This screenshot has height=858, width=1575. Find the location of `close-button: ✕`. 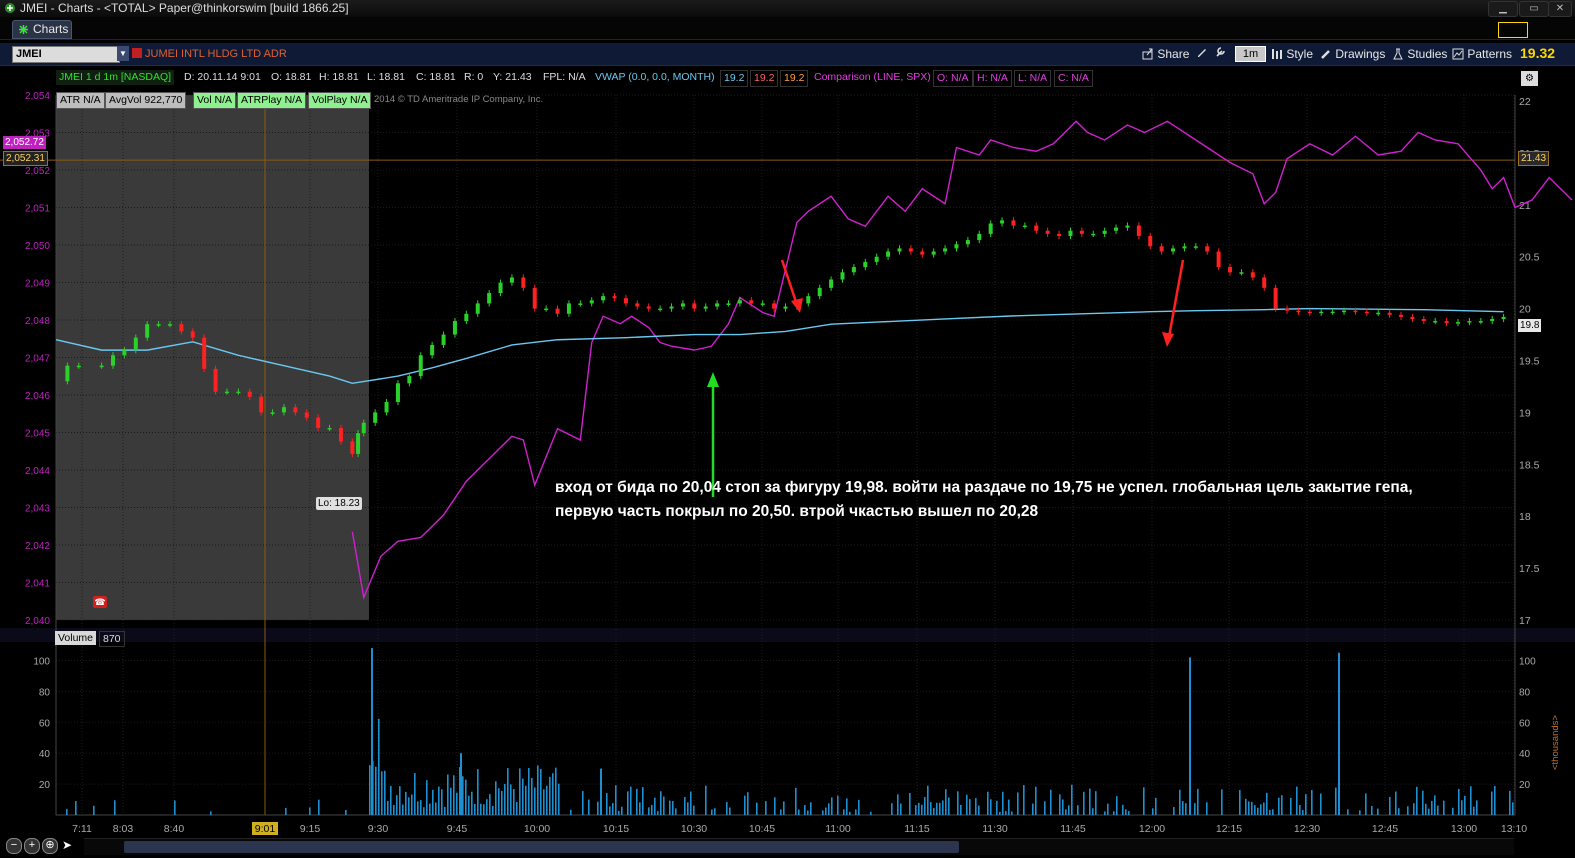

close-button: ✕ is located at coordinates (1560, 9).